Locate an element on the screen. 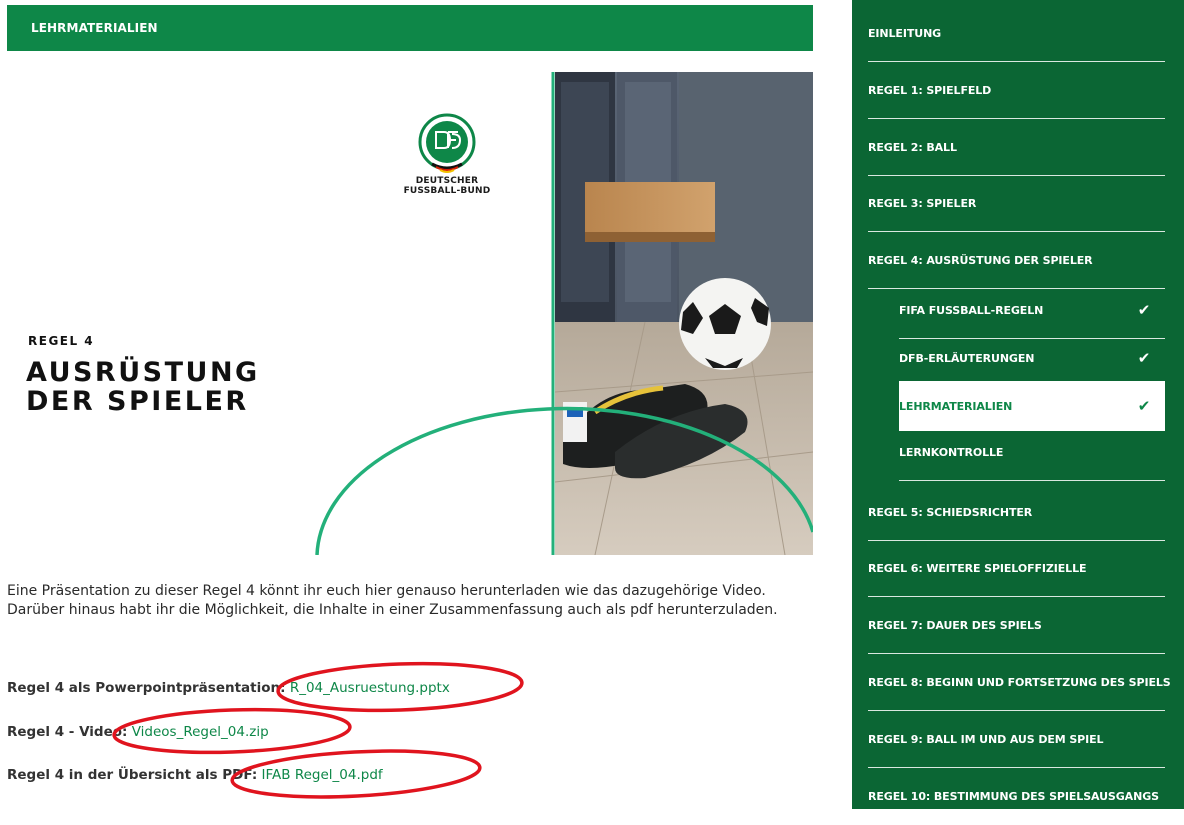  sidebar-item-regel-1: REGEL 1: SPIELFELD is located at coordinates (1016, 90).